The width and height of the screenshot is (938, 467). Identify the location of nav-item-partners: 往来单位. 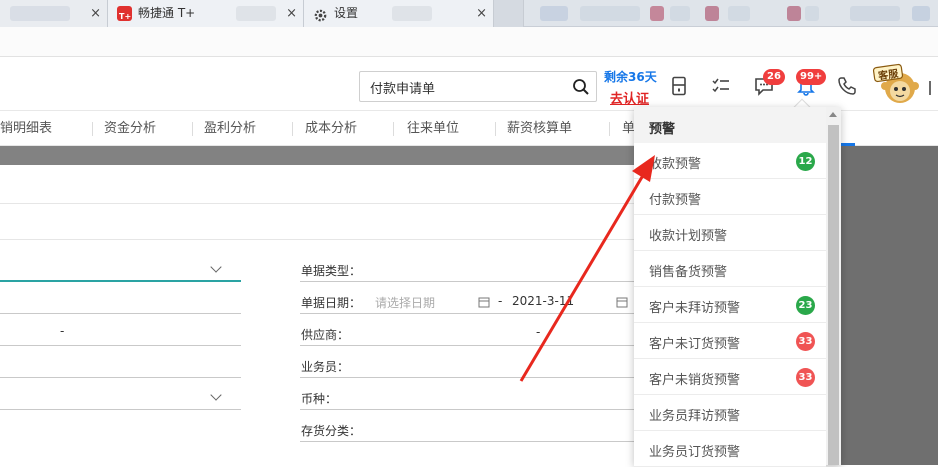
(433, 128).